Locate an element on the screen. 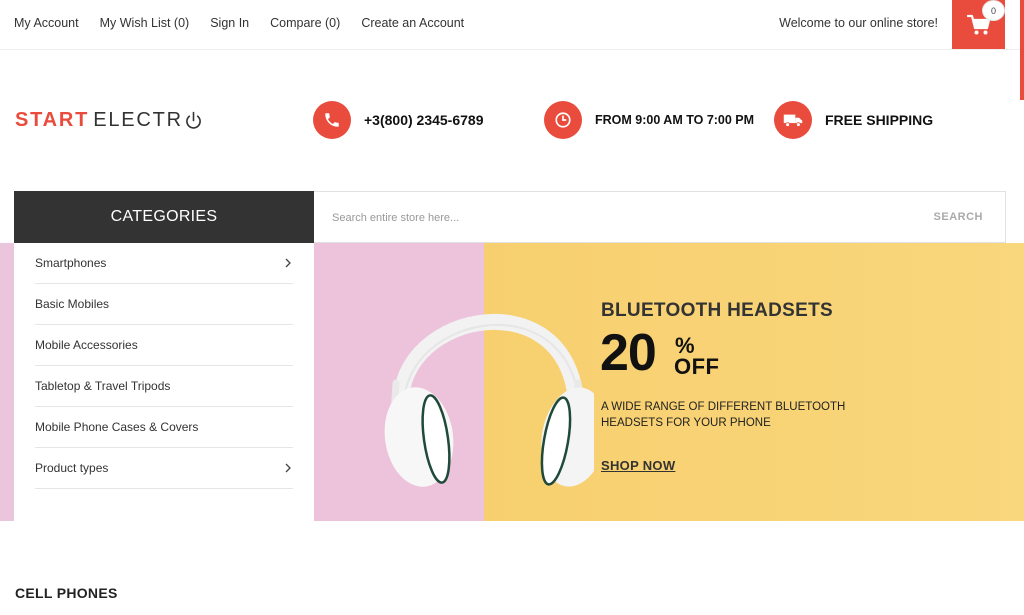 The image size is (1024, 615). compare-link: Compare (0) is located at coordinates (305, 23).